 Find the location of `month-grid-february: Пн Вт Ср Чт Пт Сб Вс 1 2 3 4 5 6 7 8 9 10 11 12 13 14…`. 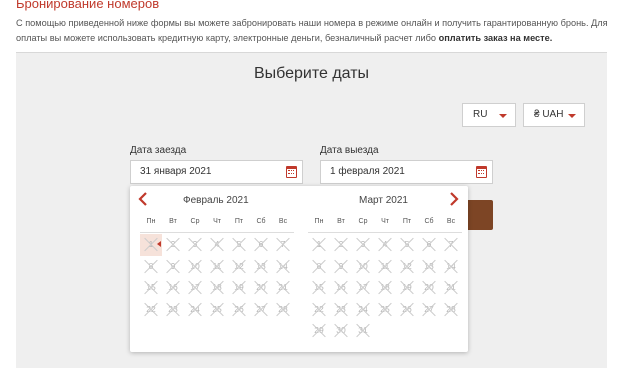

month-grid-february: Пн Вт Ср Чт Пт Сб Вс 1 2 3 4 5 6 7 8 9 10 11 12 13 14… is located at coordinates (217, 268).